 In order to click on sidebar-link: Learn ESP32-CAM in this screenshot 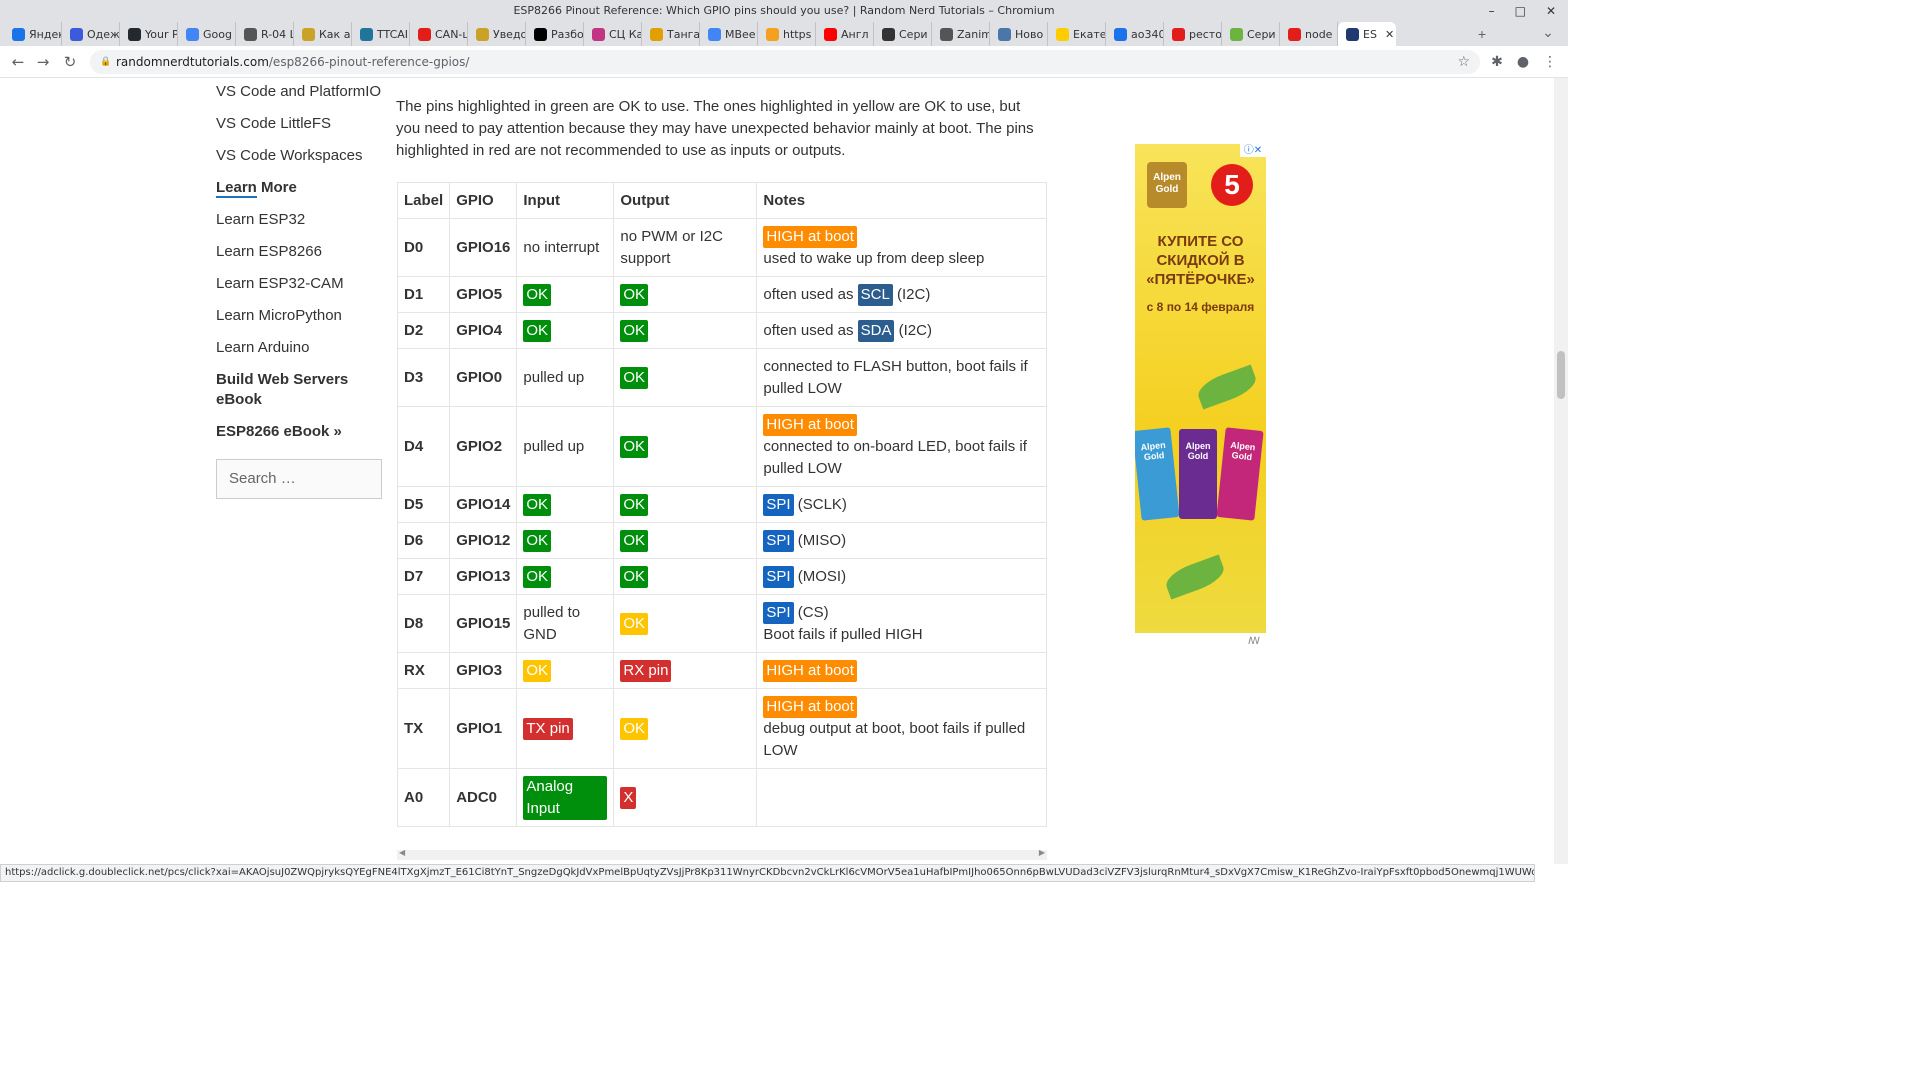, I will do `click(301, 286)`.